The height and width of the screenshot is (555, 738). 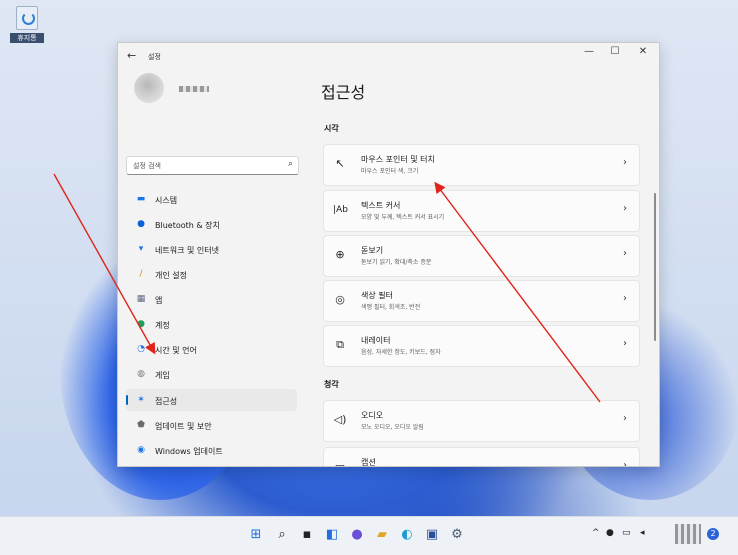 I want to click on window-title: 설정, so click(x=154, y=57).